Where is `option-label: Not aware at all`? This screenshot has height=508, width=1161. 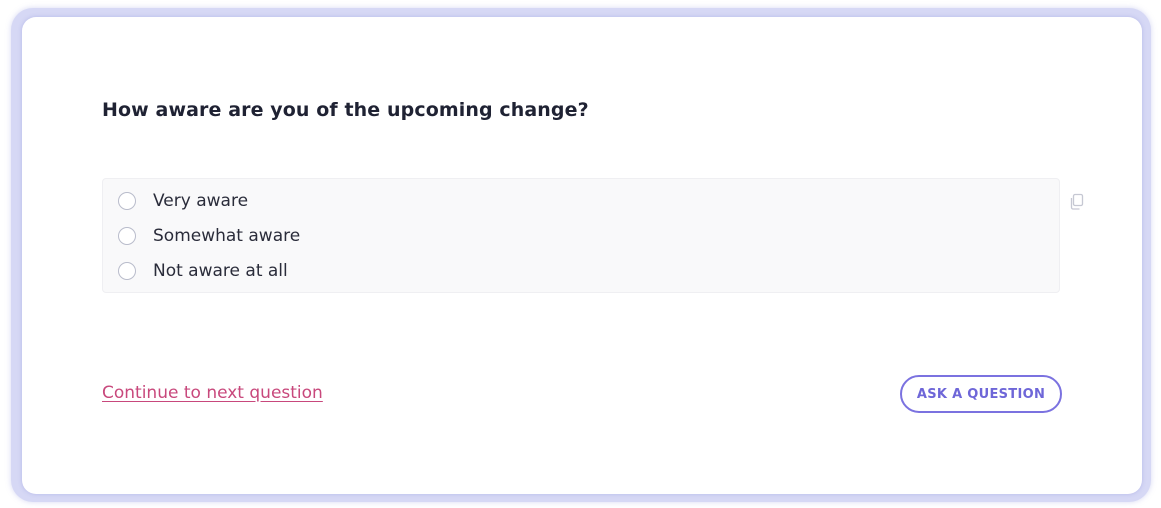 option-label: Not aware at all is located at coordinates (220, 271).